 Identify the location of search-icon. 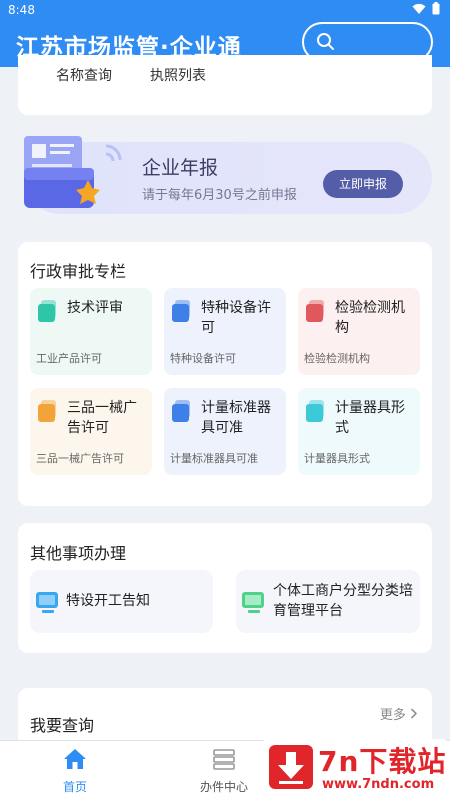
(325, 41).